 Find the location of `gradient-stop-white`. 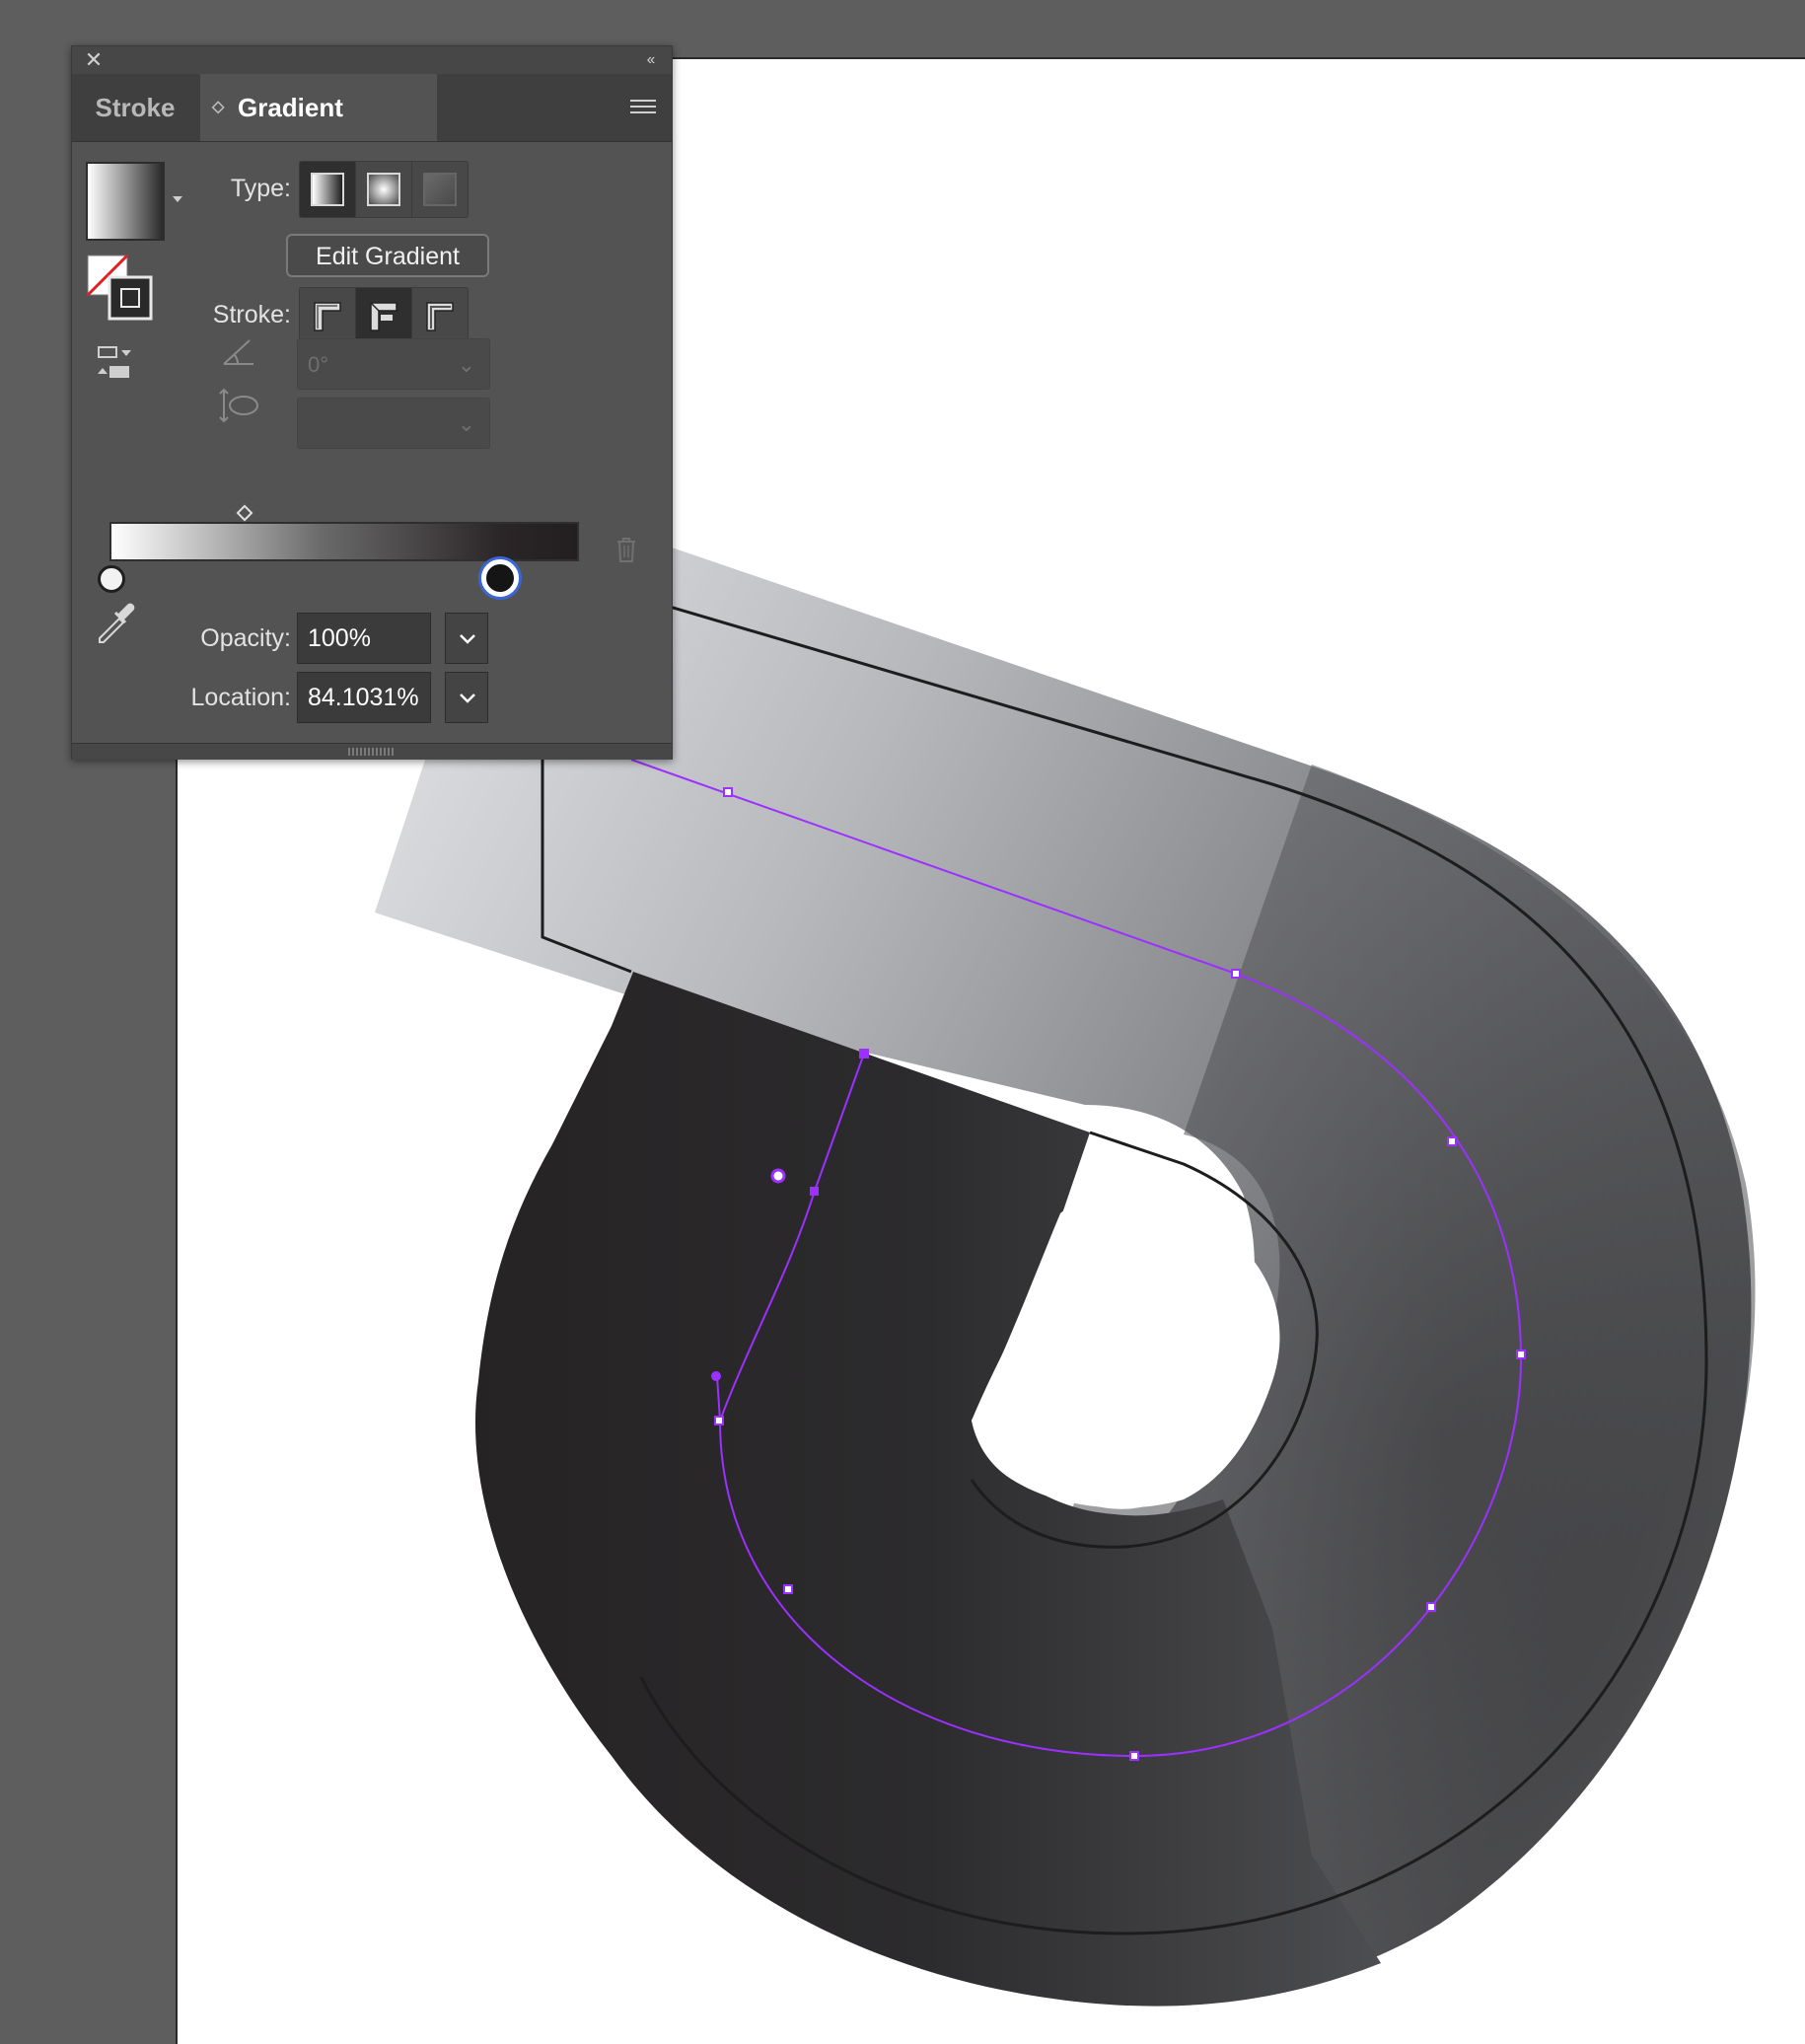

gradient-stop-white is located at coordinates (112, 579).